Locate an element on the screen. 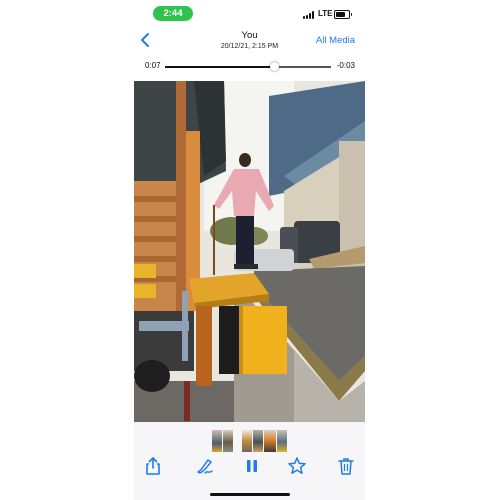  cellular-signal-icon is located at coordinates (310, 15).